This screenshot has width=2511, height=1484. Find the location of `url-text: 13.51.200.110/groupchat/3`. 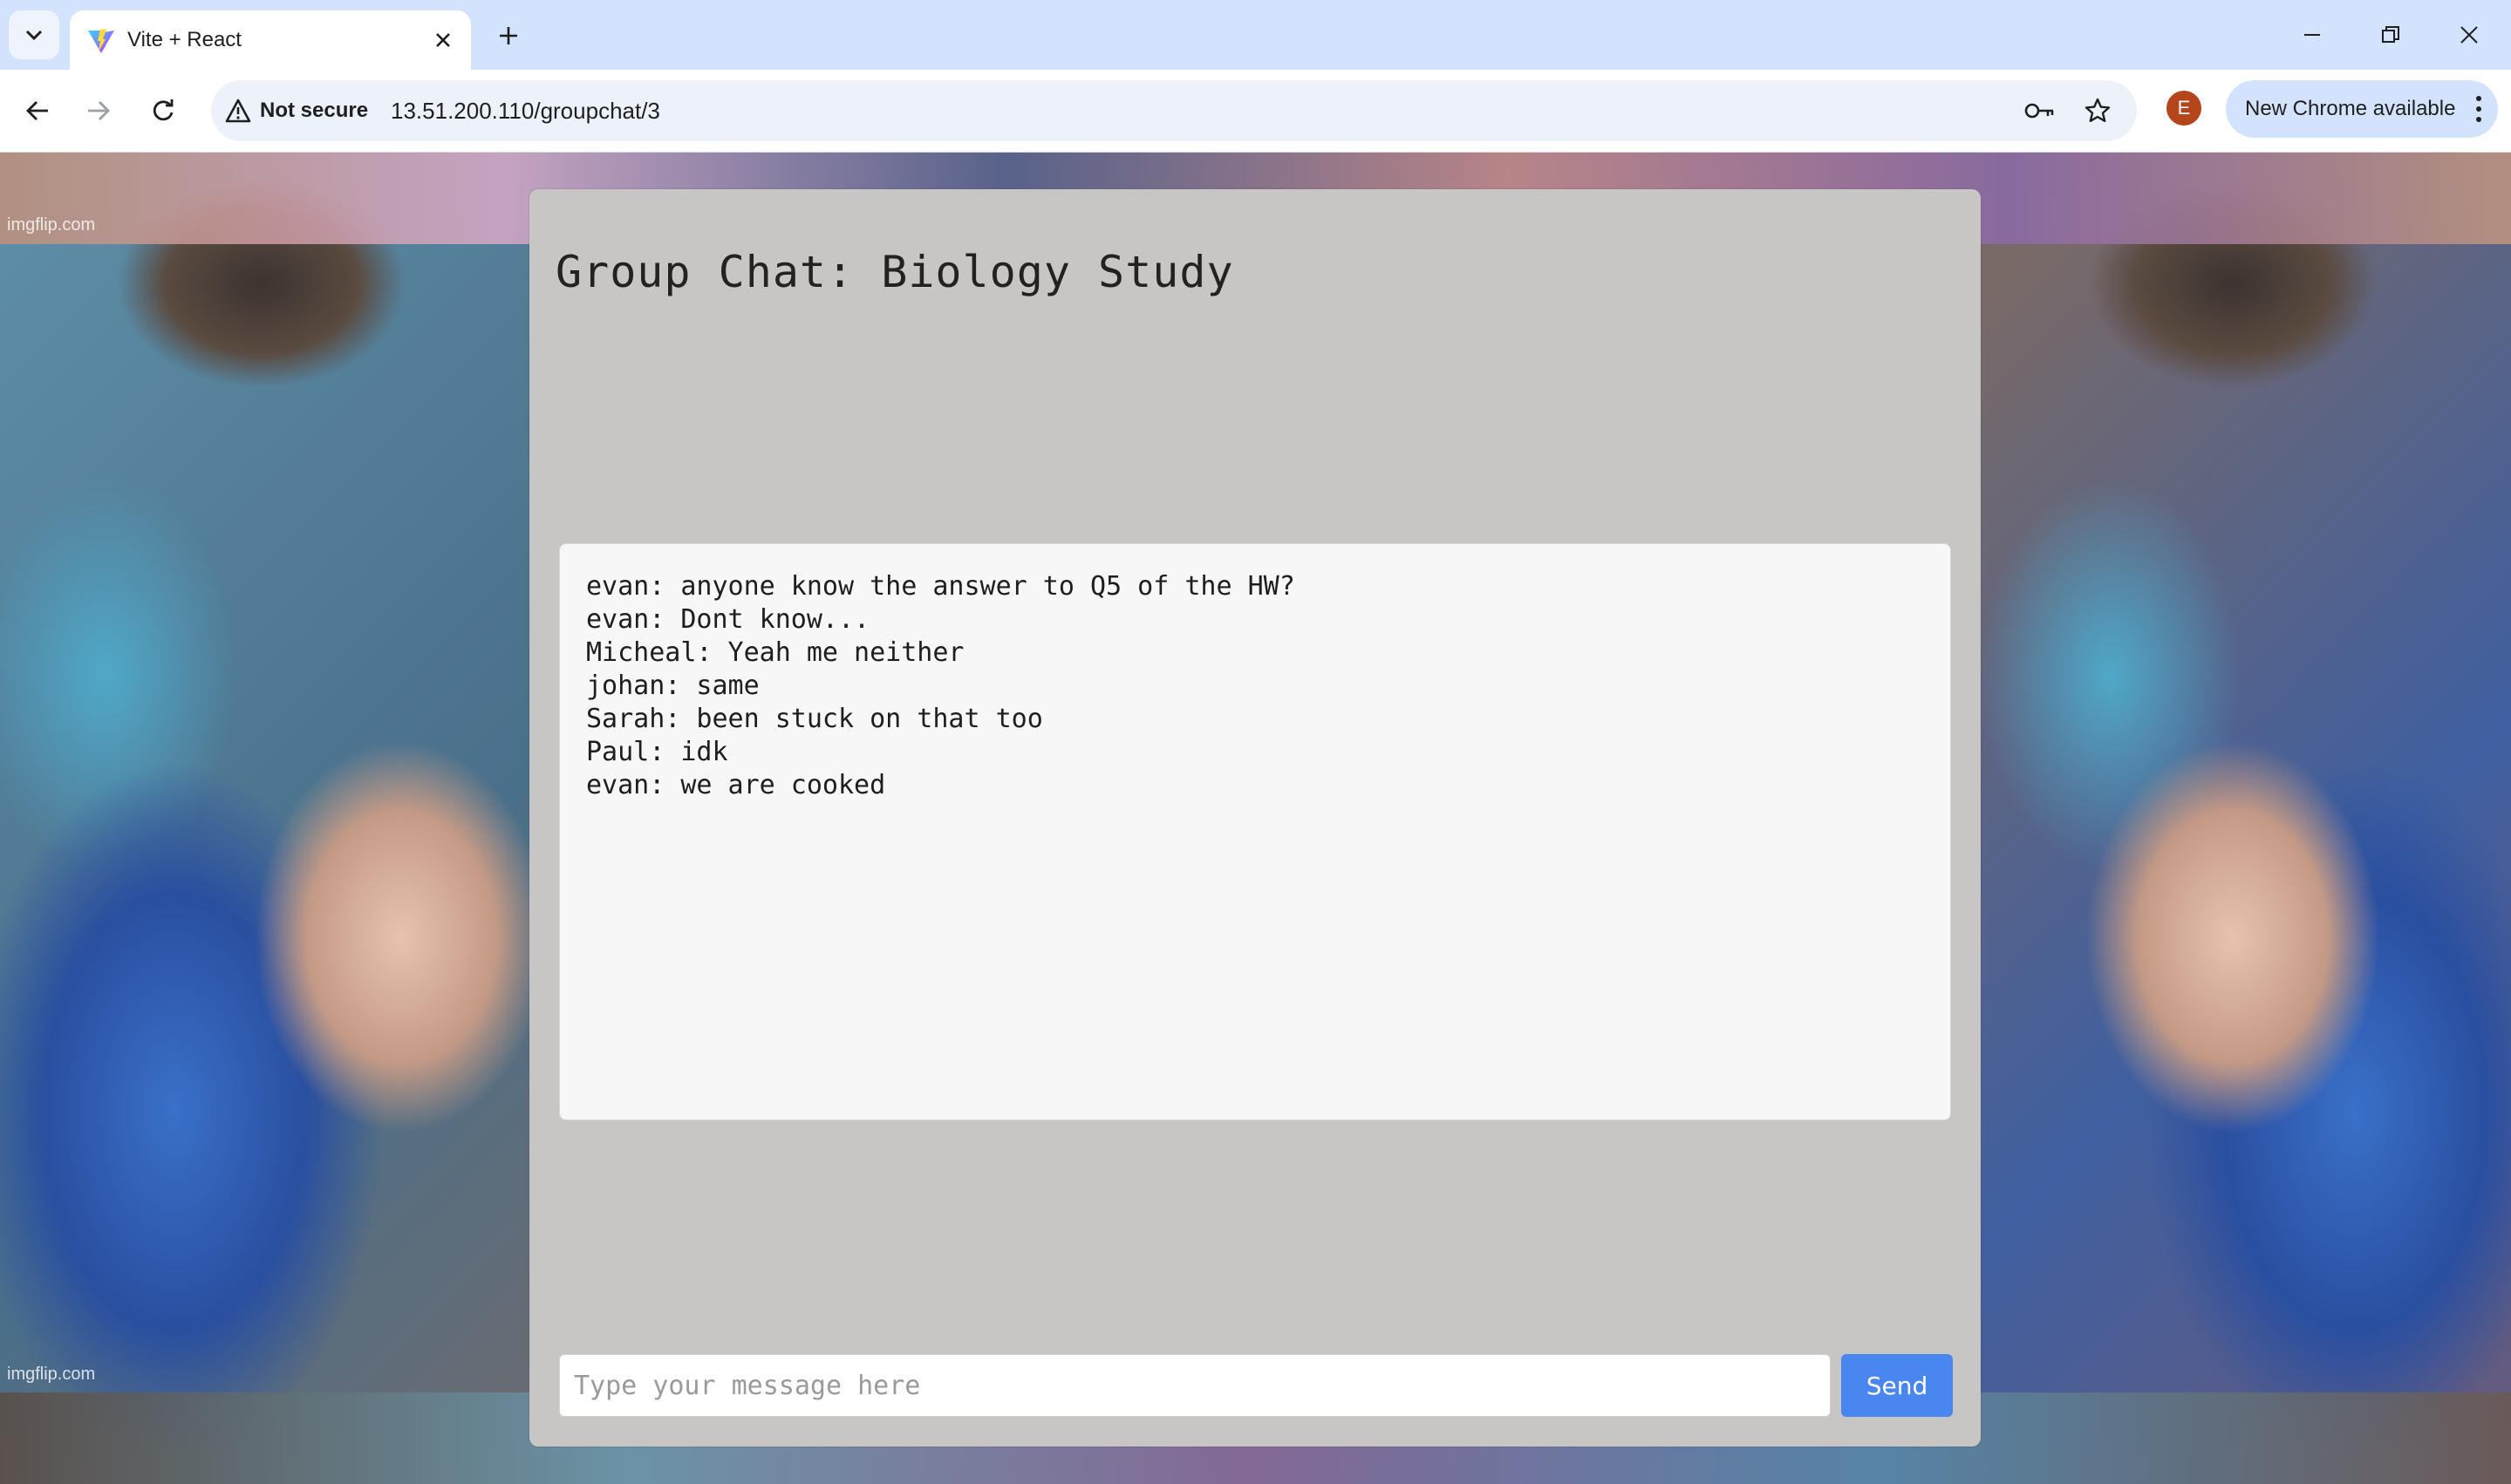

url-text: 13.51.200.110/groupchat/3 is located at coordinates (525, 111).